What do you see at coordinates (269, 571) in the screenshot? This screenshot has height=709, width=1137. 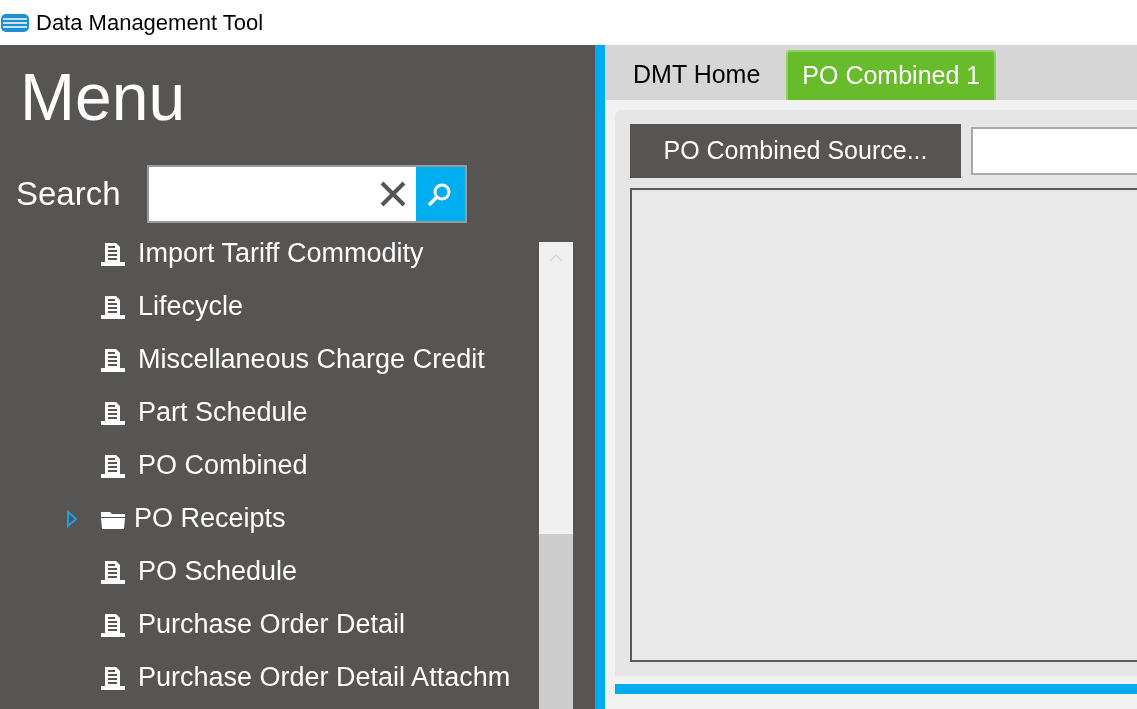 I see `menu-item: PO Schedule` at bounding box center [269, 571].